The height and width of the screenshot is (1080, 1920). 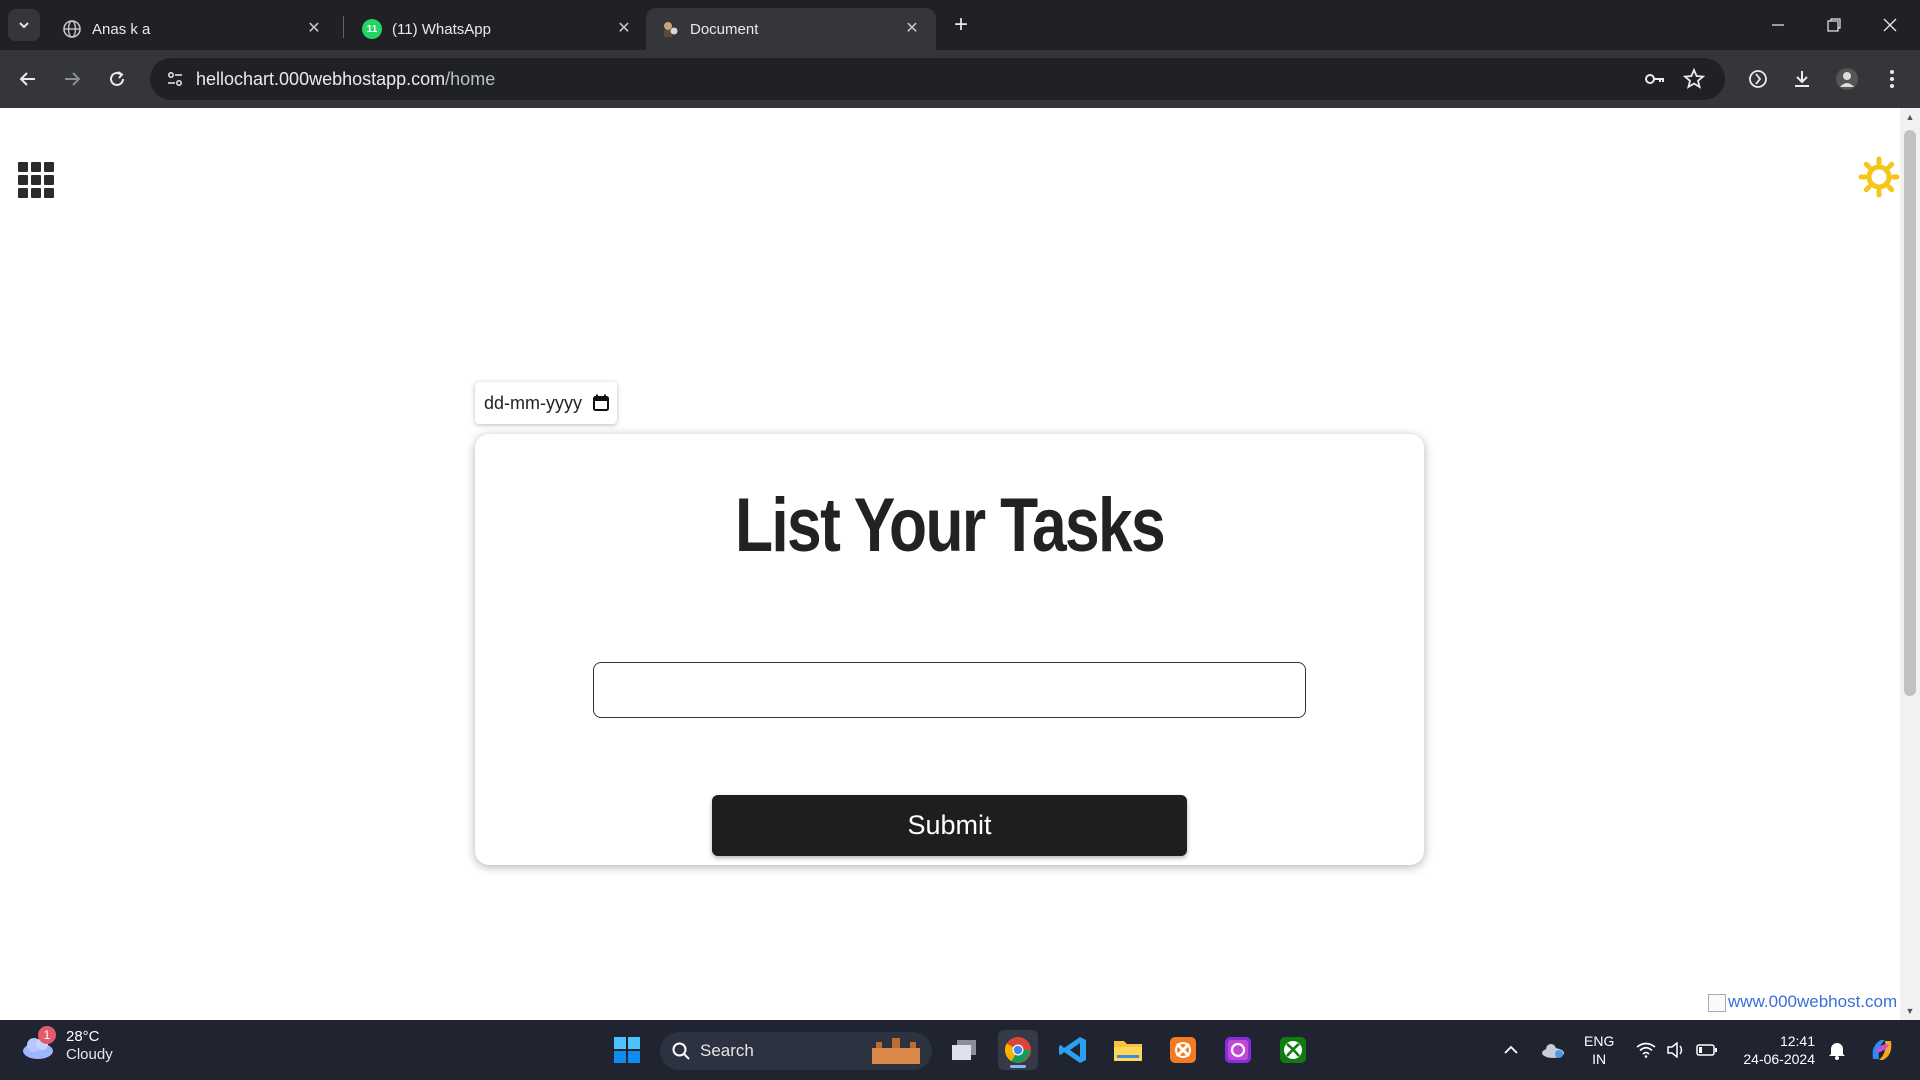 I want to click on file-explorer-taskbar-button, so click(x=1128, y=1050).